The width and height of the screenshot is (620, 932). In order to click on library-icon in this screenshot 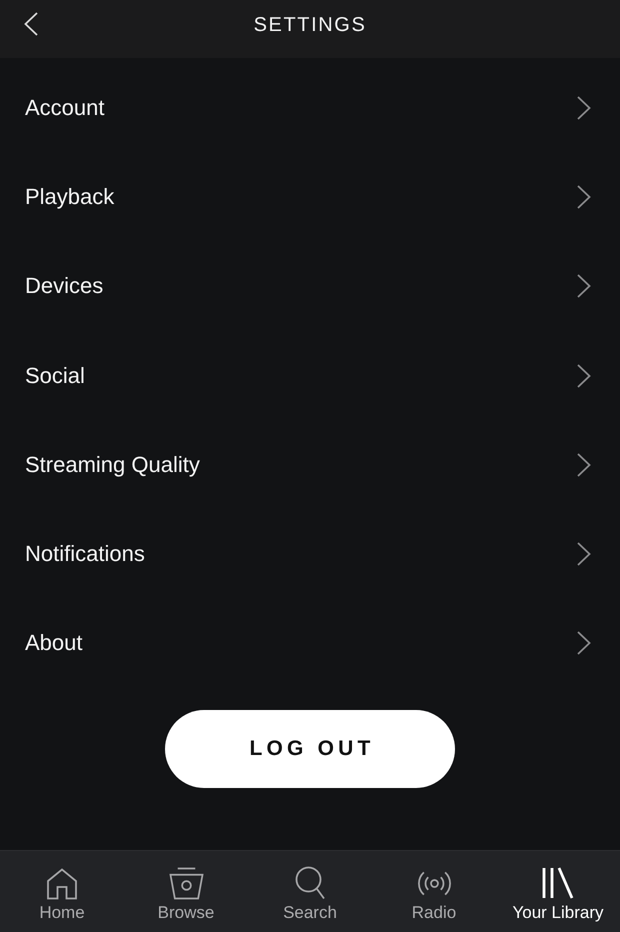, I will do `click(558, 883)`.